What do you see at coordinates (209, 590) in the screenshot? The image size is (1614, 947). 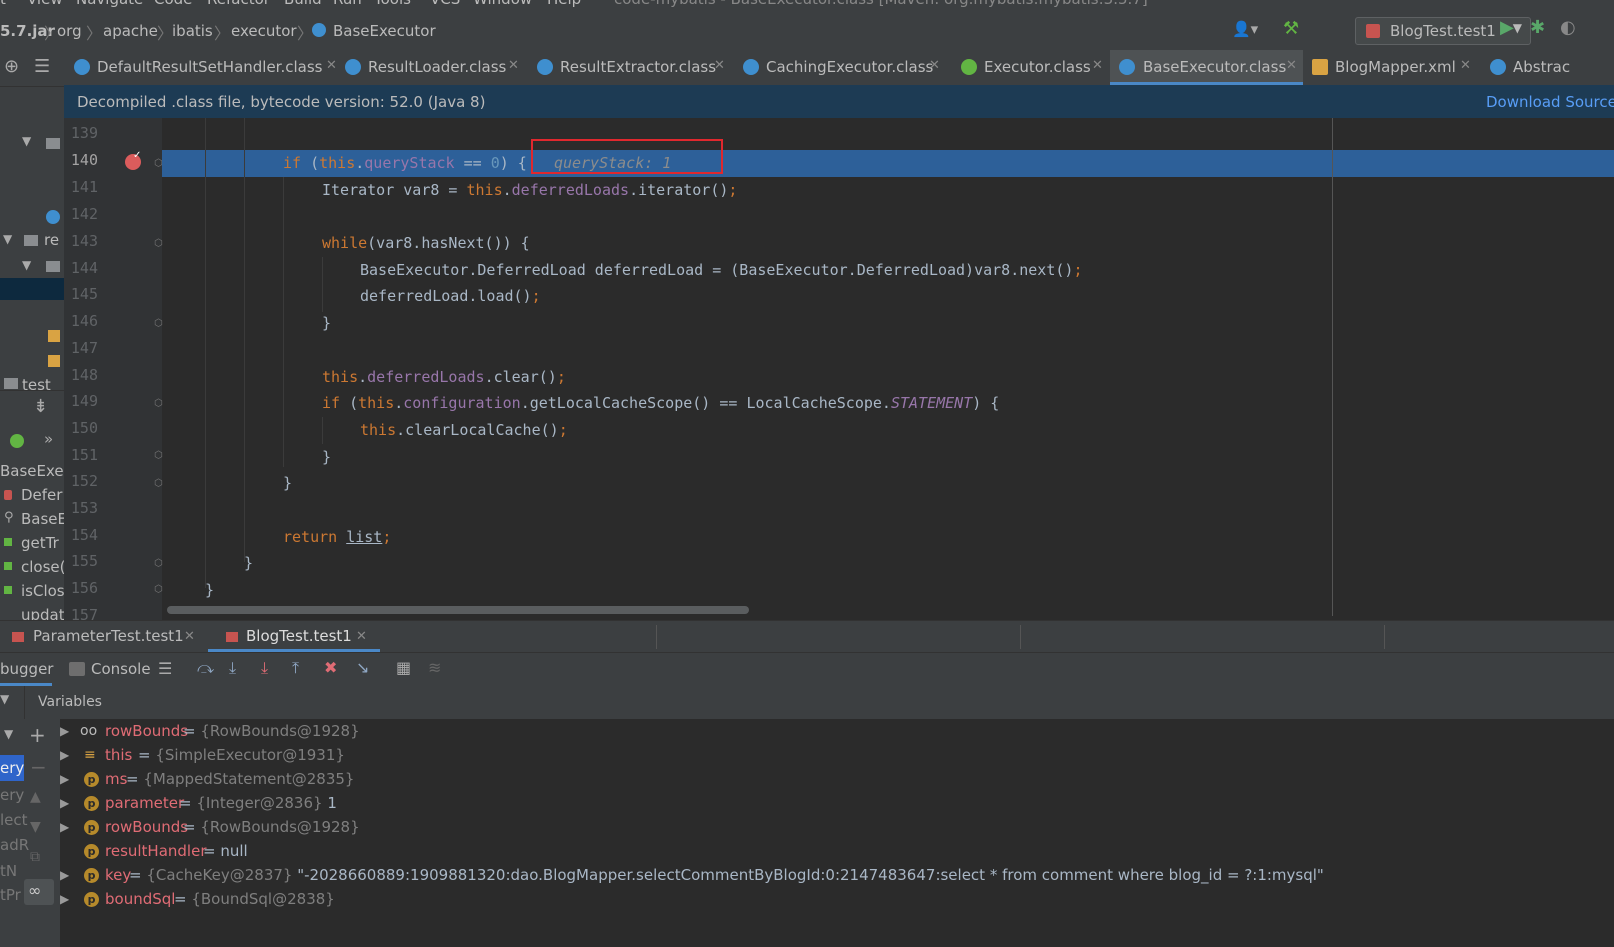 I see `code-line-156: }` at bounding box center [209, 590].